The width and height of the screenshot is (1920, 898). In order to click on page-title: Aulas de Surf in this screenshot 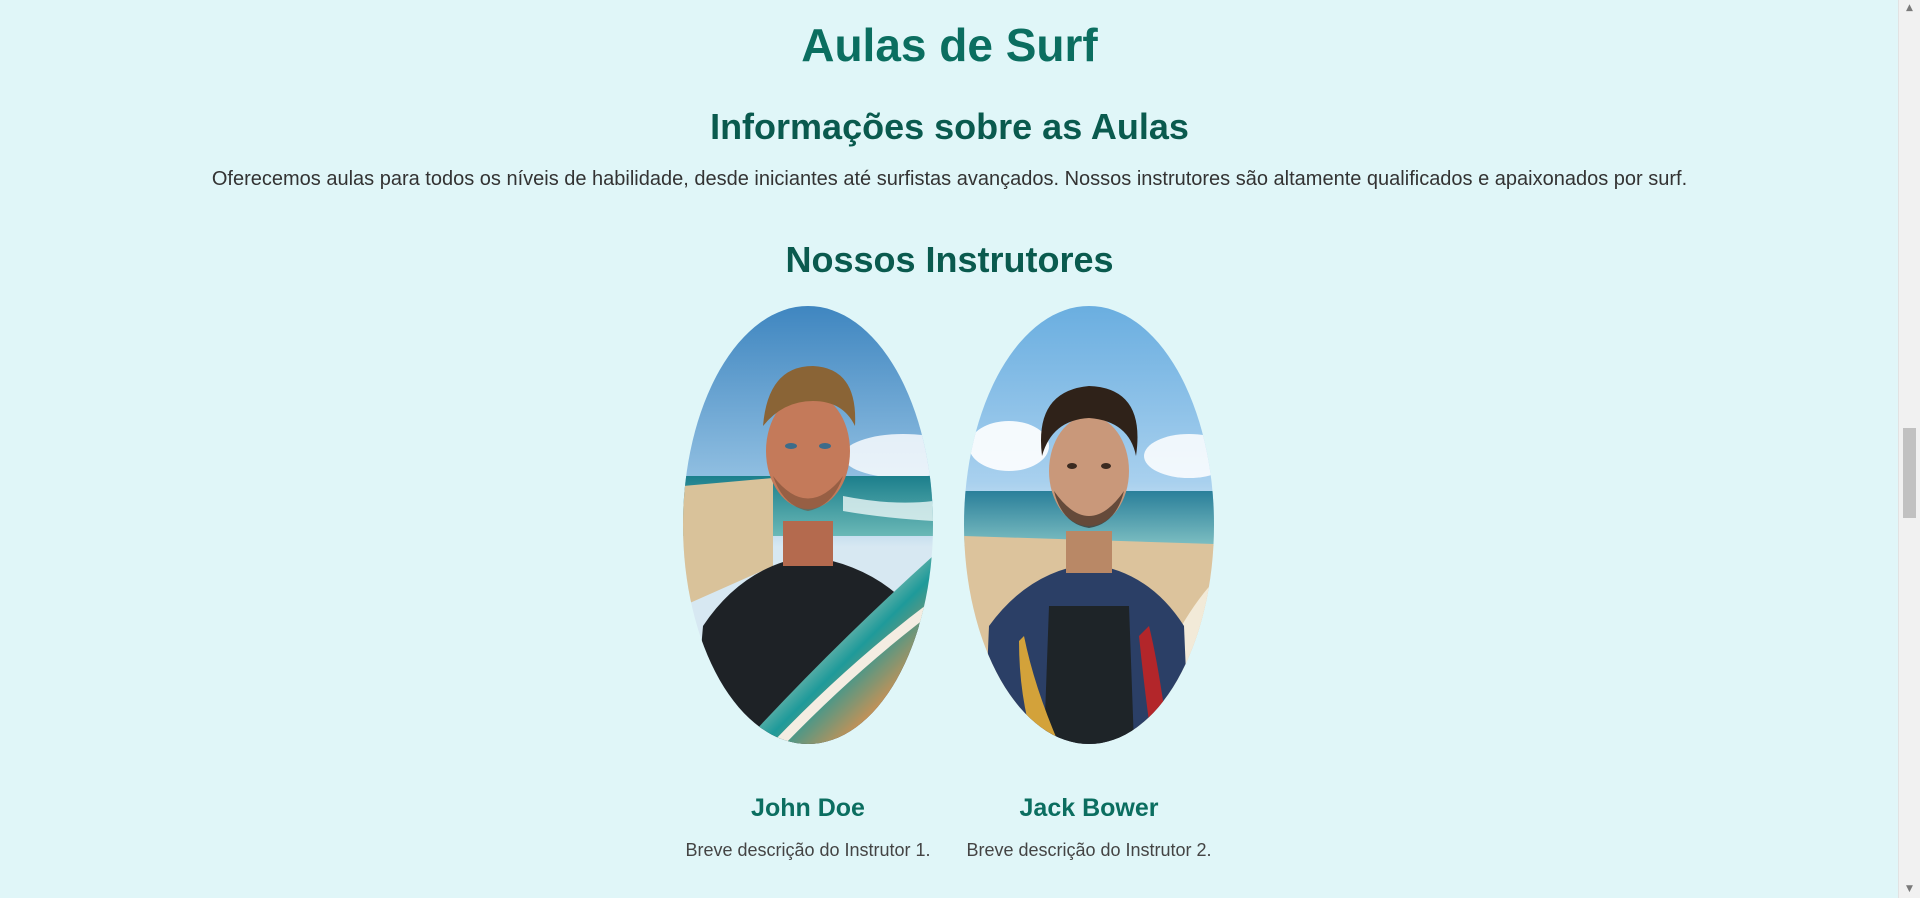, I will do `click(949, 45)`.